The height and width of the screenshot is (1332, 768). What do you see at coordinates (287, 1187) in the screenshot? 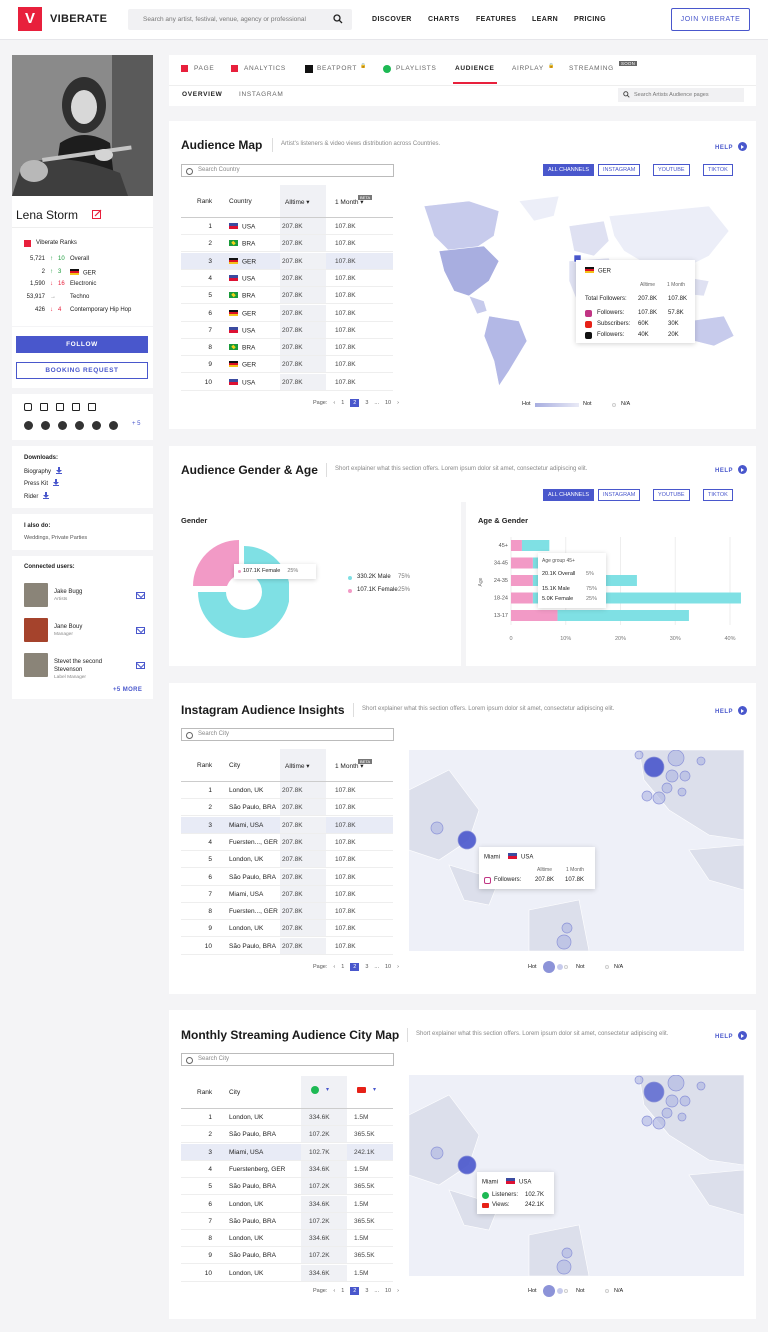
I see `table-row: 5 São Paulo, BRA 107.2K 365.5K` at bounding box center [287, 1187].